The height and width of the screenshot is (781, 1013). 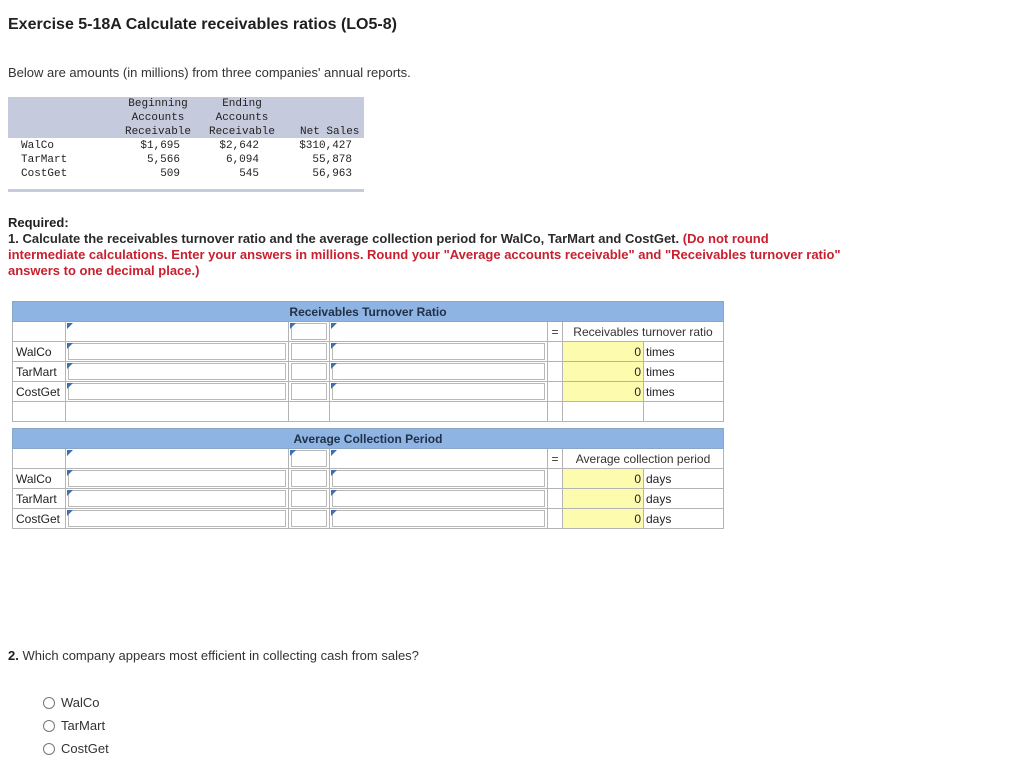 I want to click on given-company-tarmart: TarMart, so click(x=44, y=160).